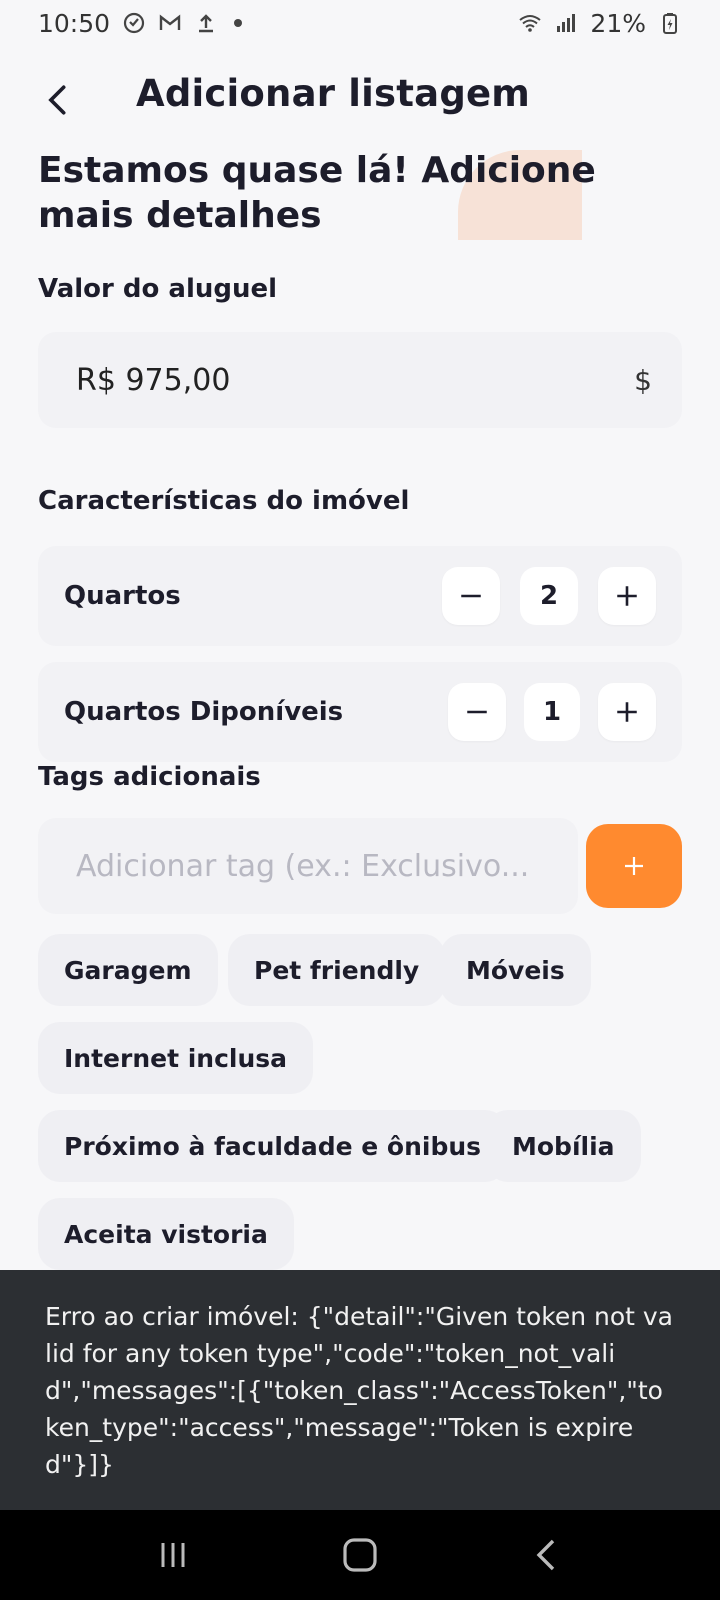 This screenshot has width=720, height=1600. I want to click on recent-apps-button, so click(173, 1555).